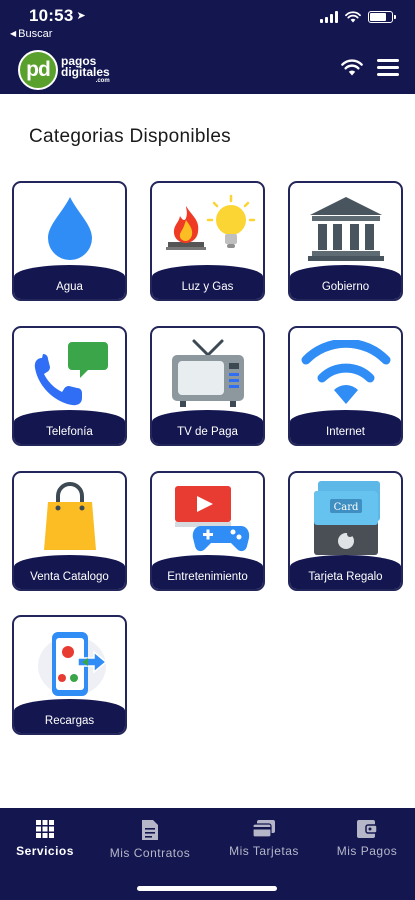 The height and width of the screenshot is (900, 415). What do you see at coordinates (367, 829) in the screenshot?
I see `wallet-icon` at bounding box center [367, 829].